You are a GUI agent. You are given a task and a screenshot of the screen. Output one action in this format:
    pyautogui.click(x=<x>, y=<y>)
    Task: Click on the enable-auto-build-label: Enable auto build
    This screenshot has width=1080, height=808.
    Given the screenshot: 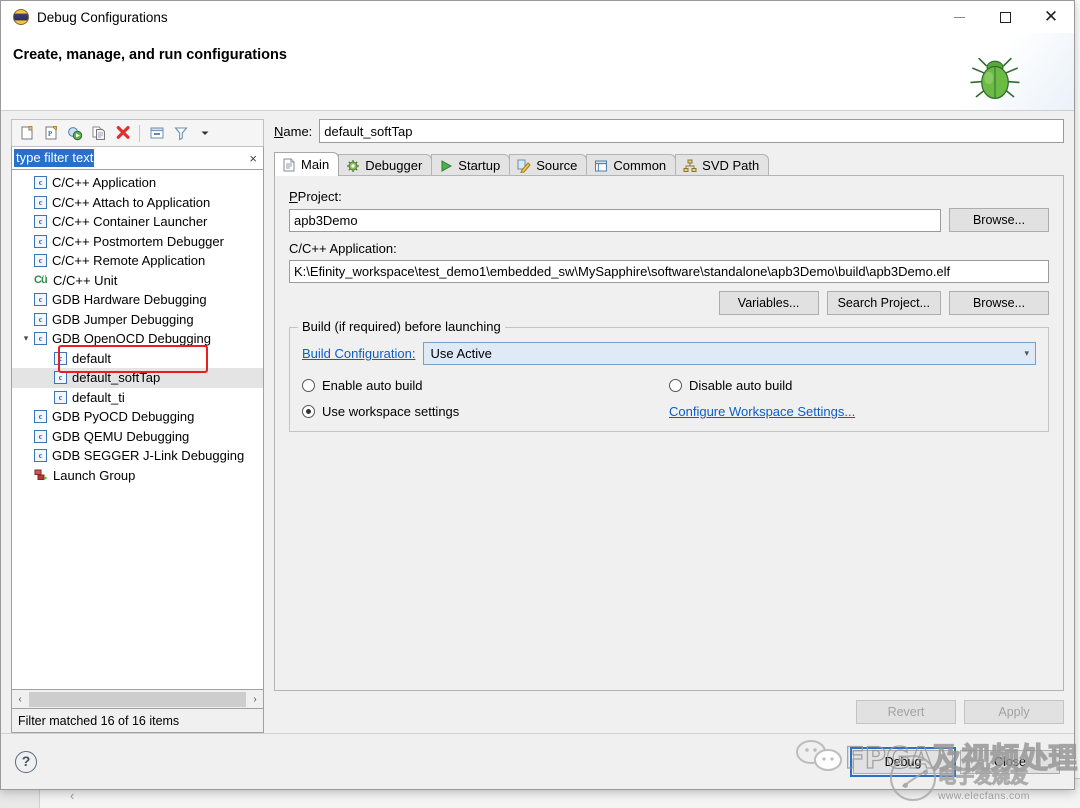 What is the action you would take?
    pyautogui.click(x=372, y=385)
    